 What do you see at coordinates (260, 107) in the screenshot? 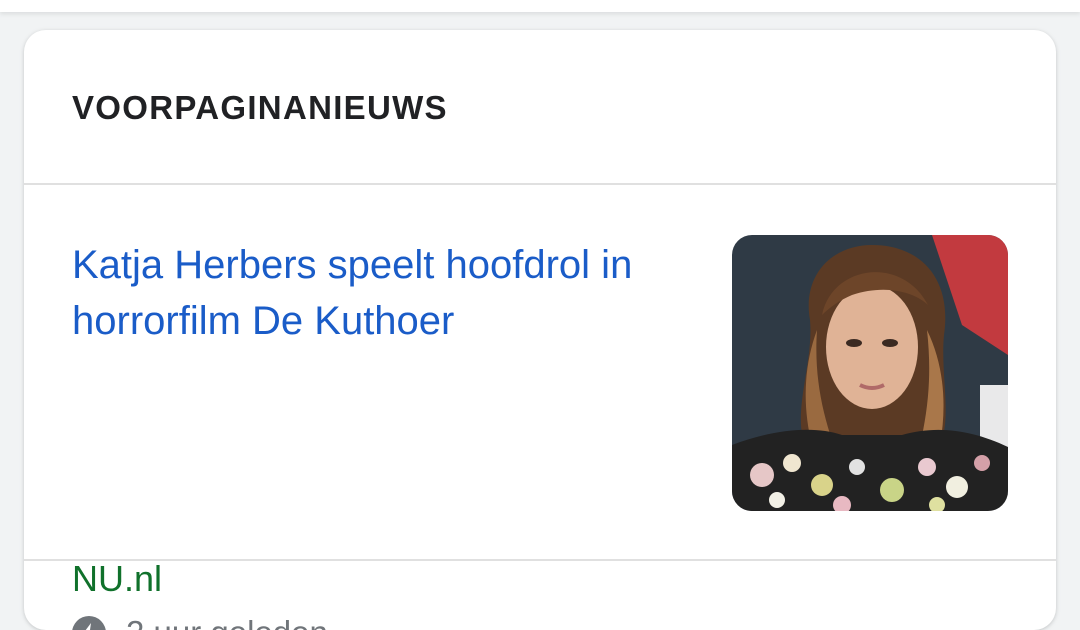
I see `section-title: VOORPAGINANIEUWS` at bounding box center [260, 107].